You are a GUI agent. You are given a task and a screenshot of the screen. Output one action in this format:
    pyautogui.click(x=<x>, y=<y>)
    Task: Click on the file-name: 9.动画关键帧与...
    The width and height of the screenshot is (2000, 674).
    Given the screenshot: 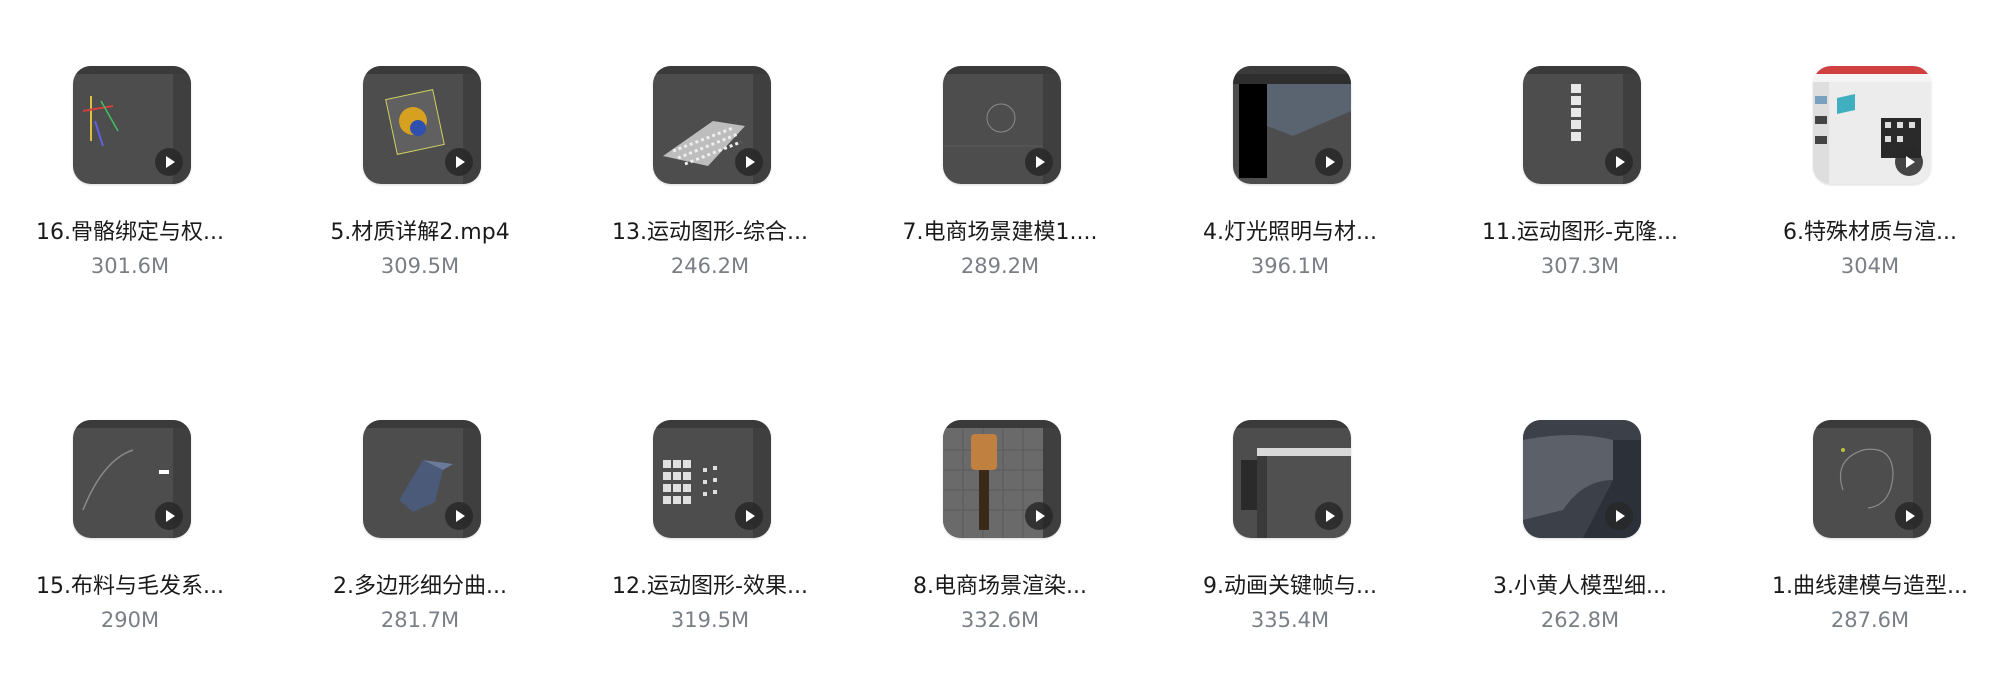 What is the action you would take?
    pyautogui.click(x=1290, y=586)
    